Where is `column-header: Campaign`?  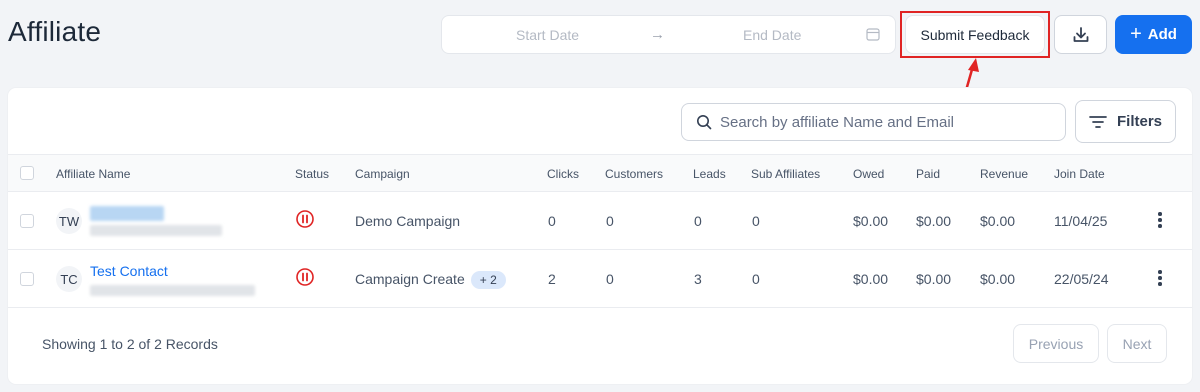
column-header: Campaign is located at coordinates (382, 174).